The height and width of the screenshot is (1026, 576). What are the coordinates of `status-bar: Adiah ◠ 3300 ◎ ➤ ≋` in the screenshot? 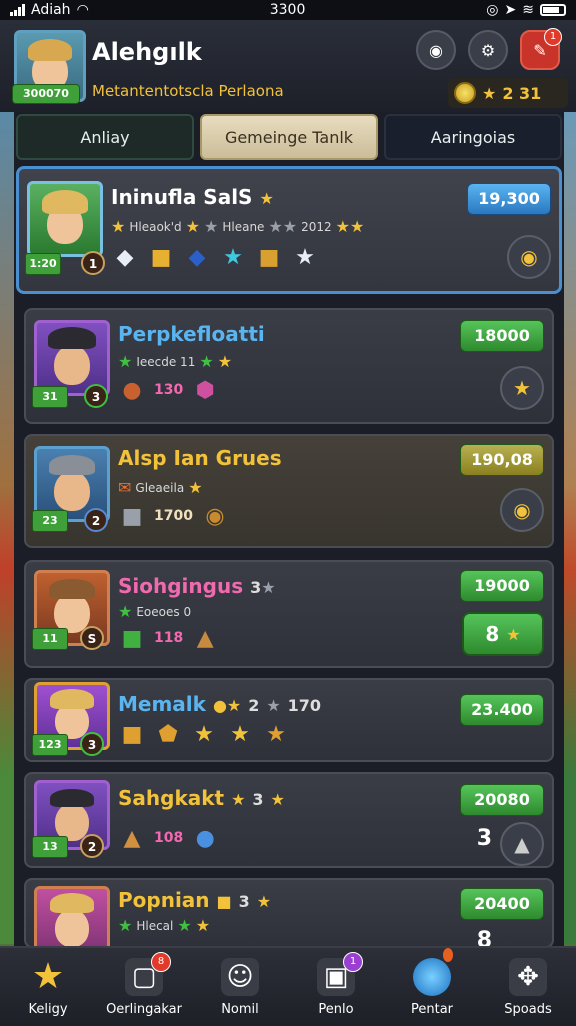 It's located at (288, 10).